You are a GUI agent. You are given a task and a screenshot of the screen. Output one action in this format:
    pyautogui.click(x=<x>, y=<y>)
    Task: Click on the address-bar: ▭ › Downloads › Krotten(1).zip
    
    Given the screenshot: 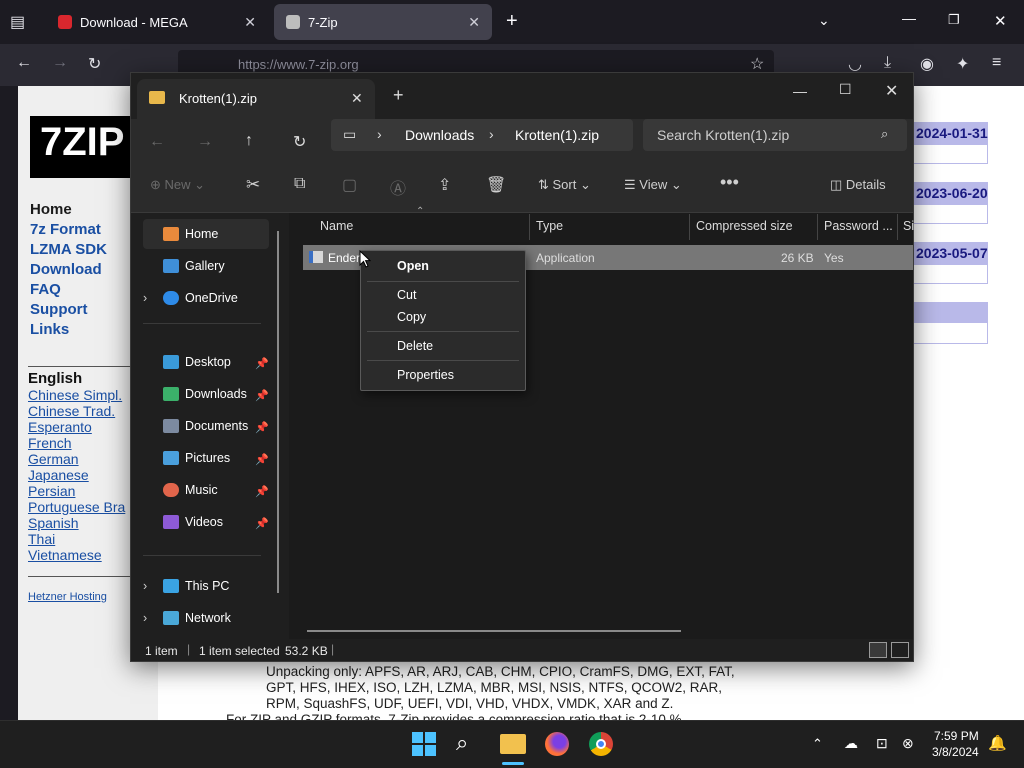 What is the action you would take?
    pyautogui.click(x=482, y=135)
    